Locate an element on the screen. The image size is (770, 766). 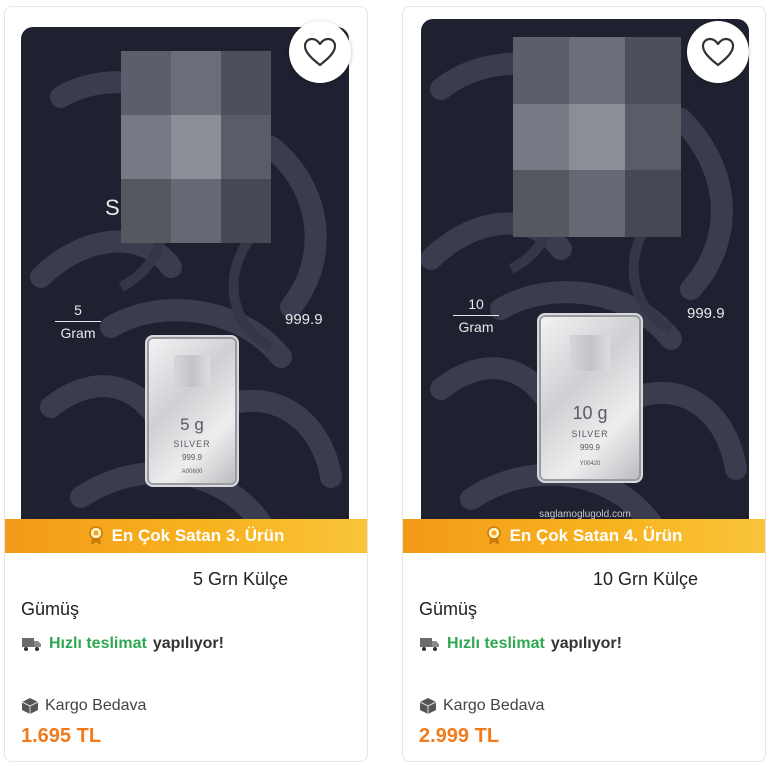
badge-text: En Çok Satan 3. Ürün is located at coordinates (198, 535).